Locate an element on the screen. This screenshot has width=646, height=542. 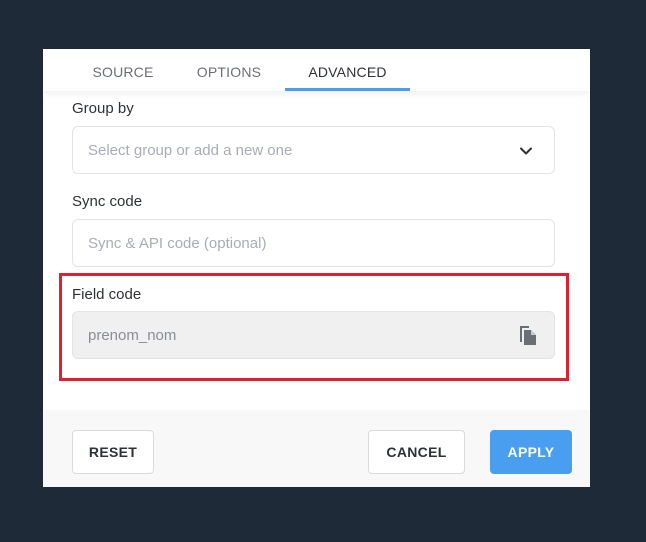
group-by-select: Select group or add a new one is located at coordinates (313, 150).